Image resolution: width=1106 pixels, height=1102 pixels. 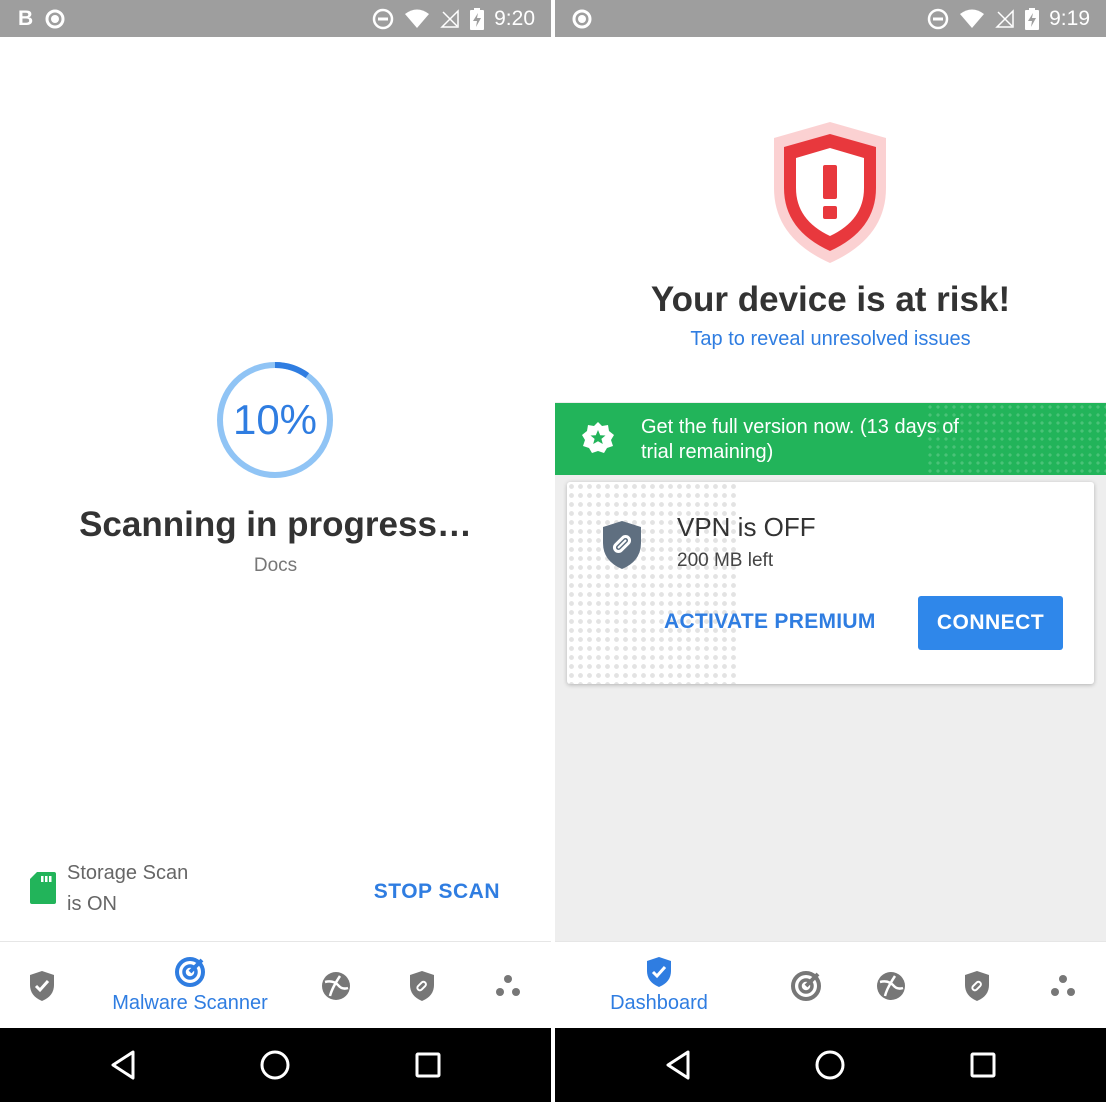 What do you see at coordinates (725, 560) in the screenshot?
I see `vpn-data-left: 200 MB left` at bounding box center [725, 560].